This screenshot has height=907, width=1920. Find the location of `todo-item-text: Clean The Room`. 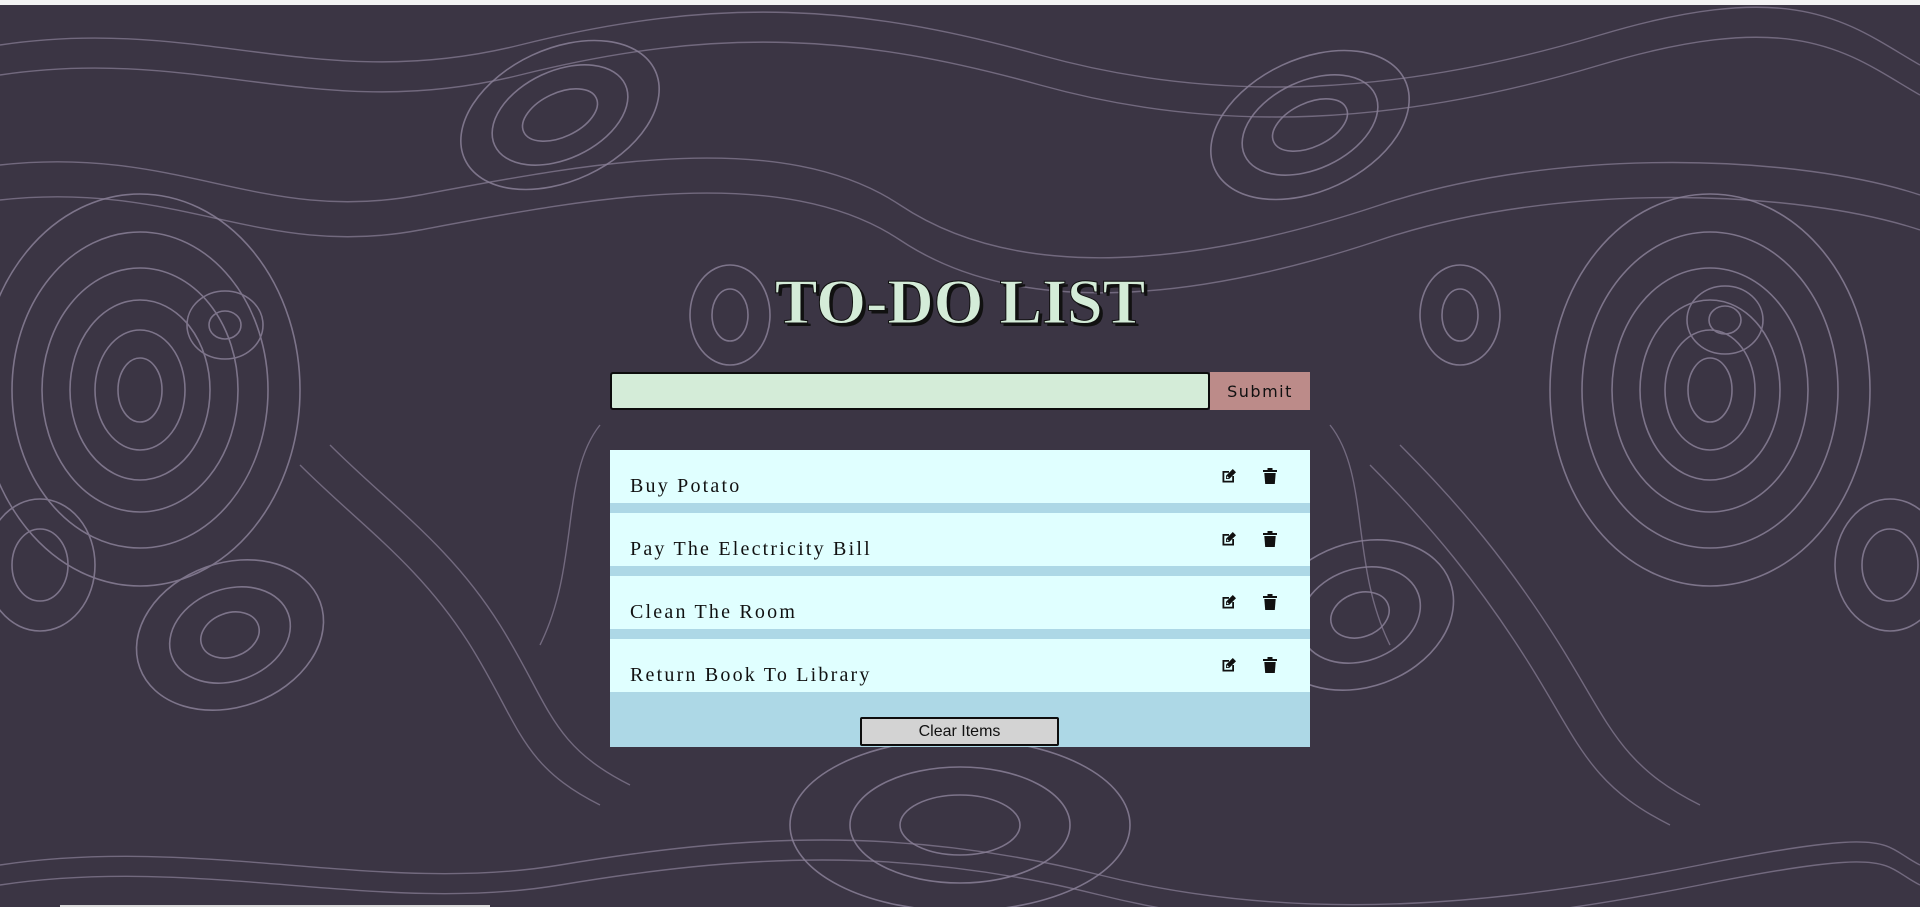

todo-item-text: Clean The Room is located at coordinates (714, 612).